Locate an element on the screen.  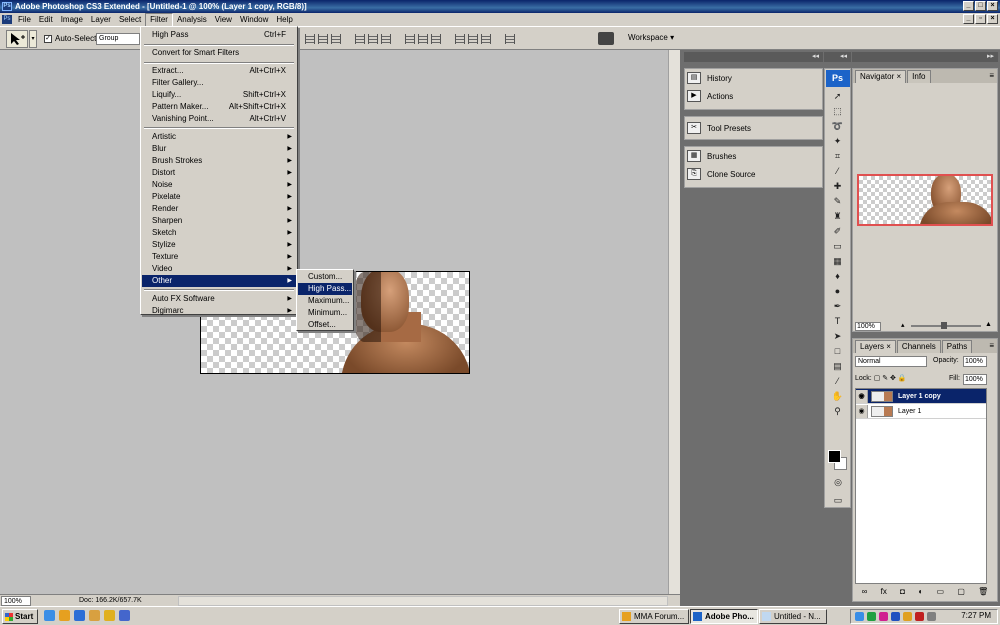
firefox-icon is located at coordinates (64, 615).